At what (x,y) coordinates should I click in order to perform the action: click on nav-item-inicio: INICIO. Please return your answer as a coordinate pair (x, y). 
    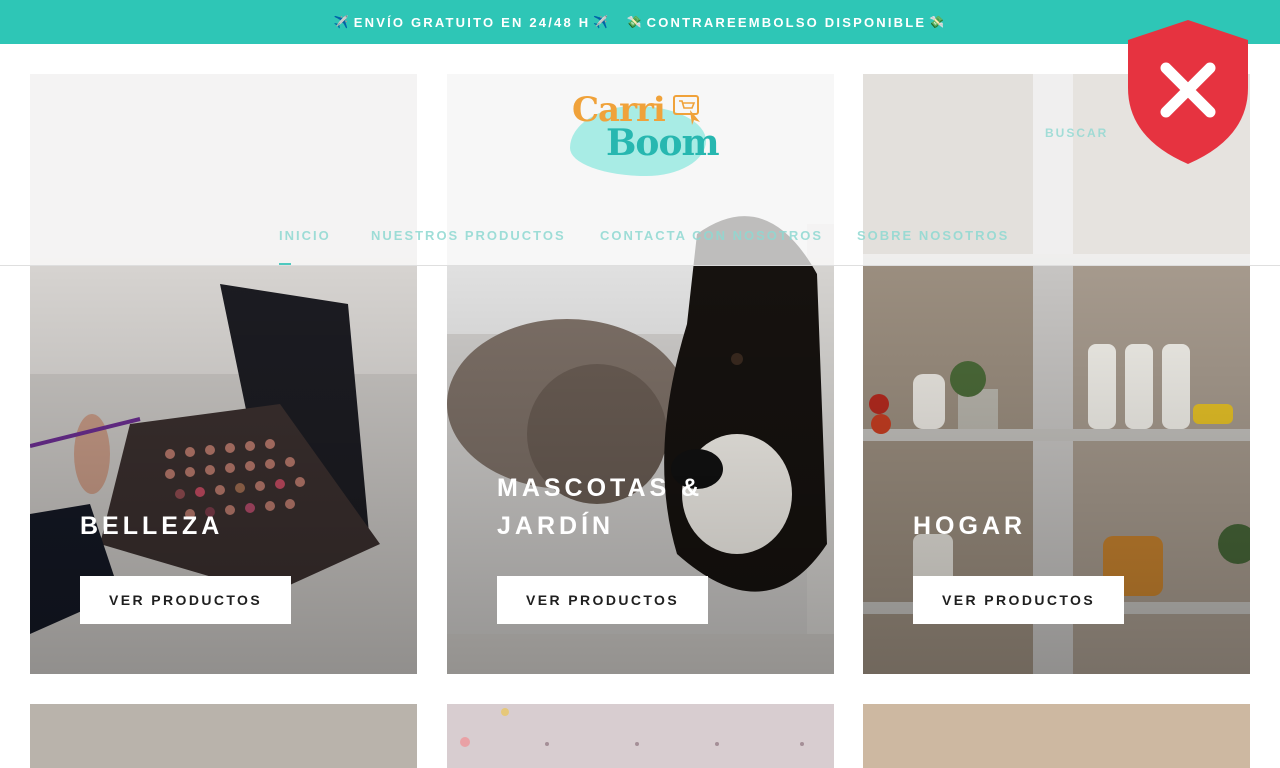
    Looking at the image, I should click on (305, 235).